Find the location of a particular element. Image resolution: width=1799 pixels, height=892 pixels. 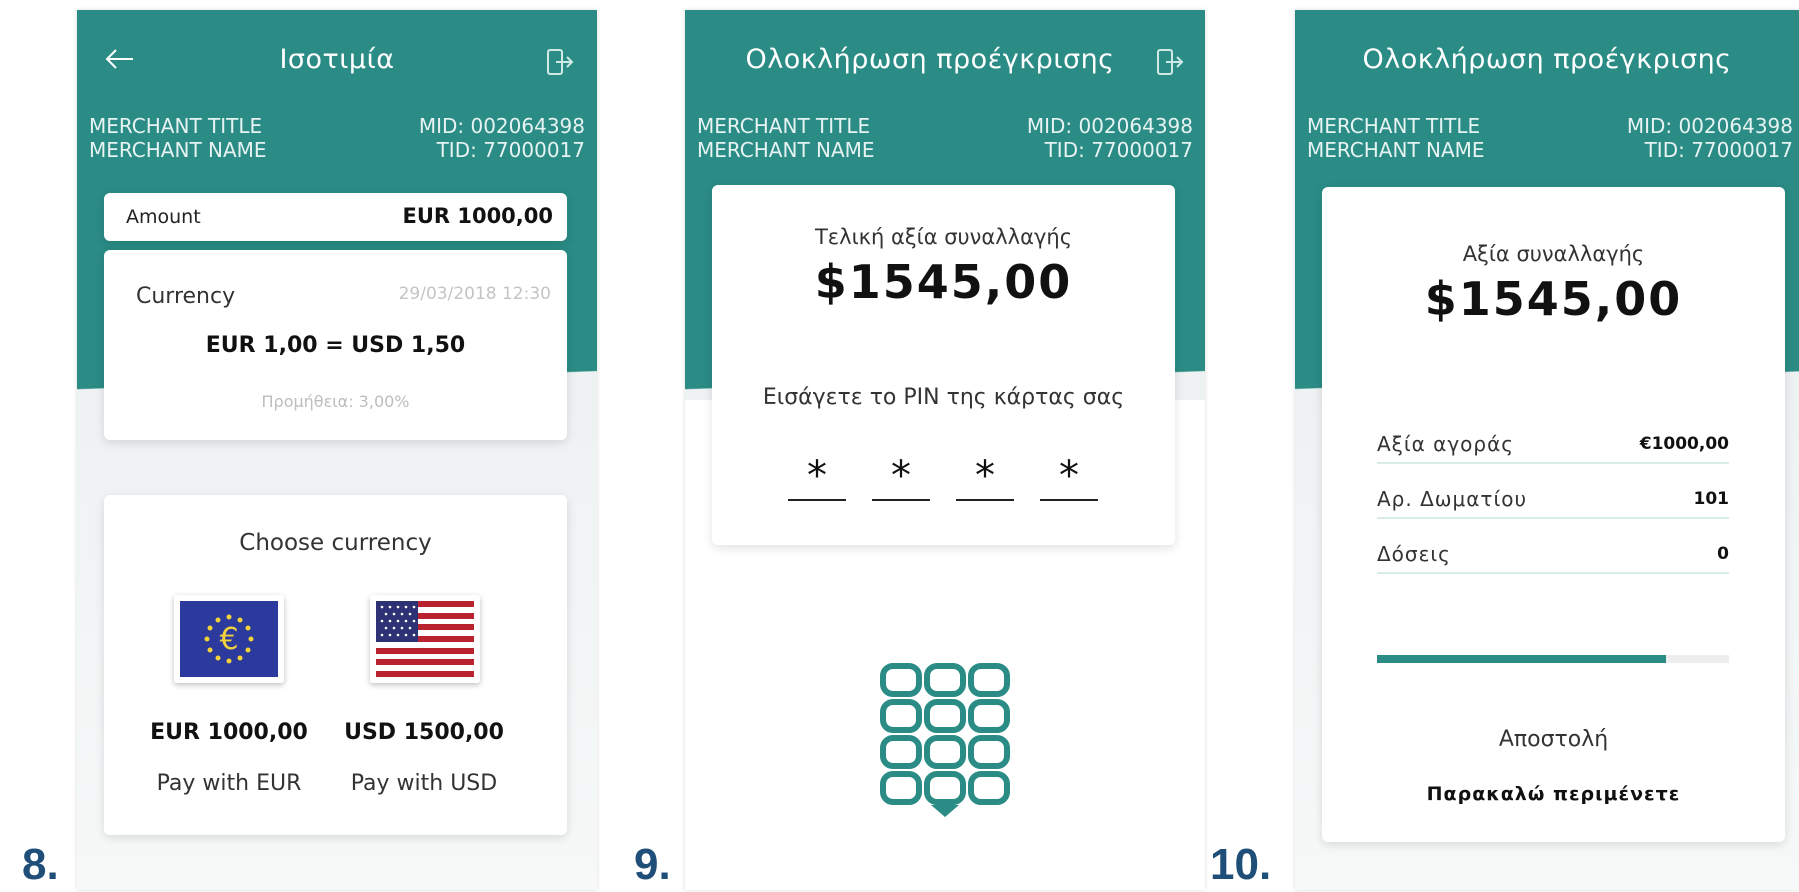

transaction-amount: $1545,00 is located at coordinates (1553, 299).